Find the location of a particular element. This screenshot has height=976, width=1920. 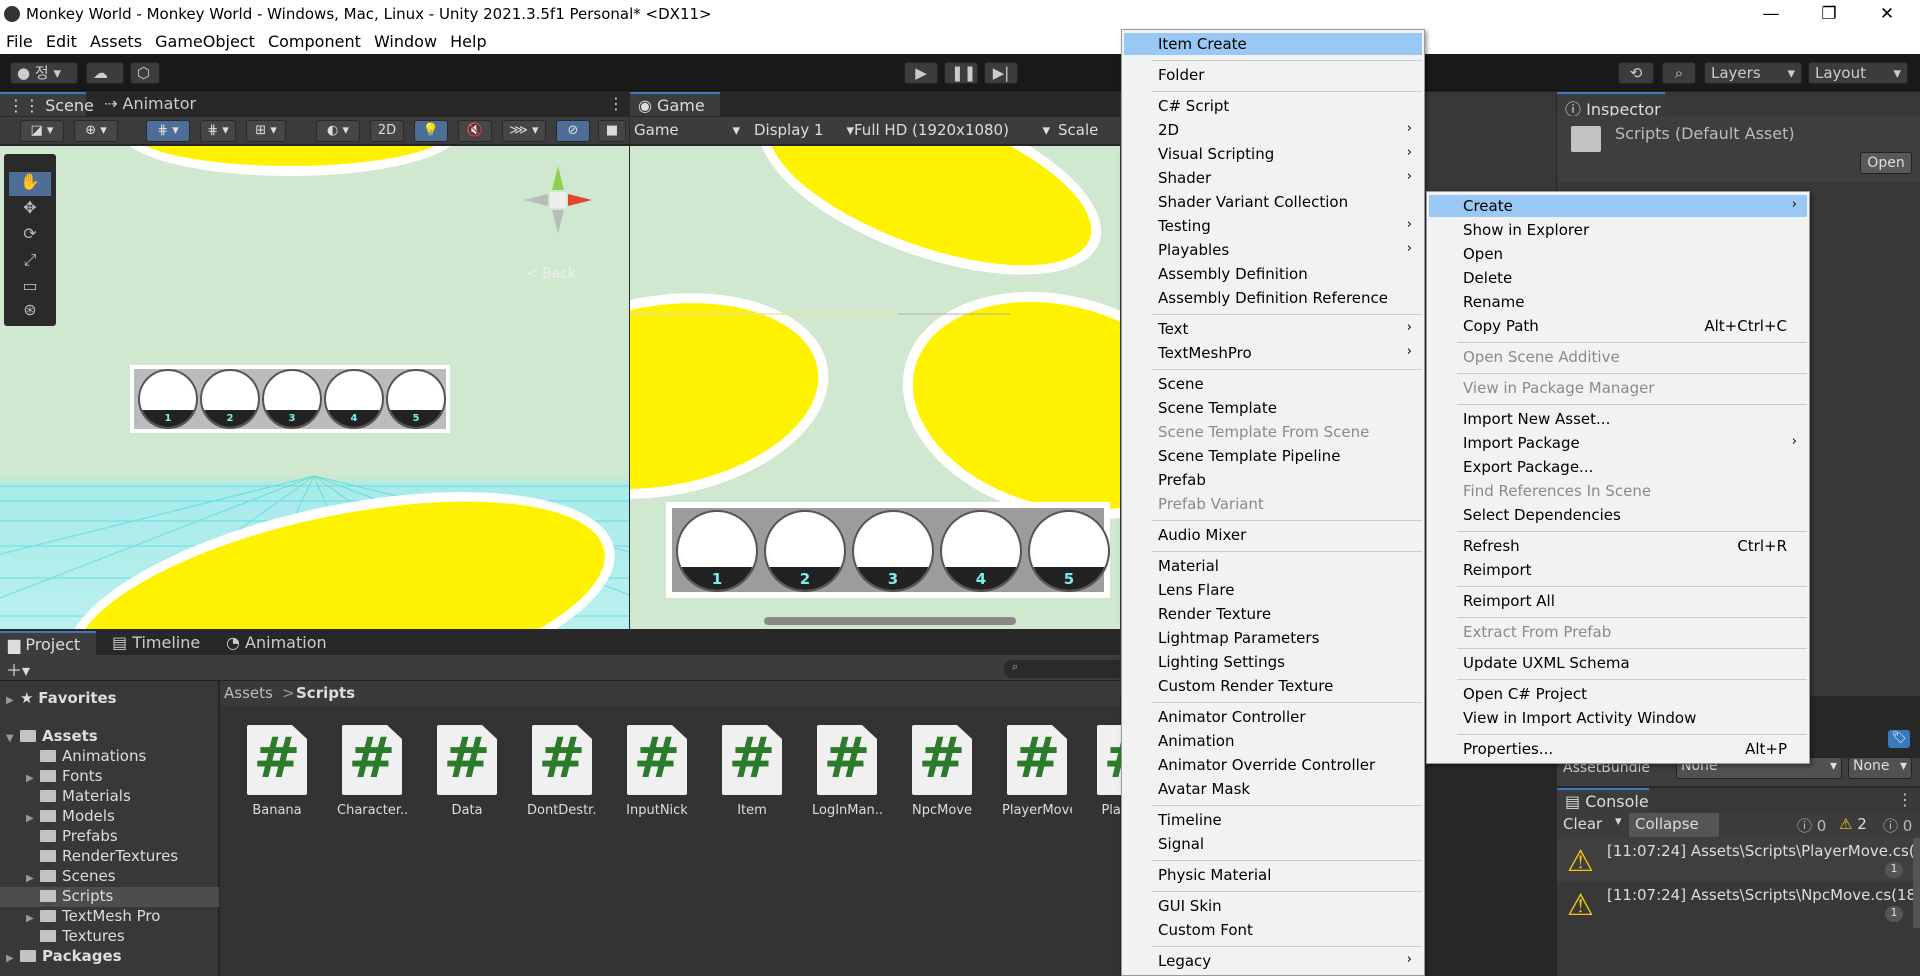

assets_menu-item-reimport: Reimport is located at coordinates (1618, 570).